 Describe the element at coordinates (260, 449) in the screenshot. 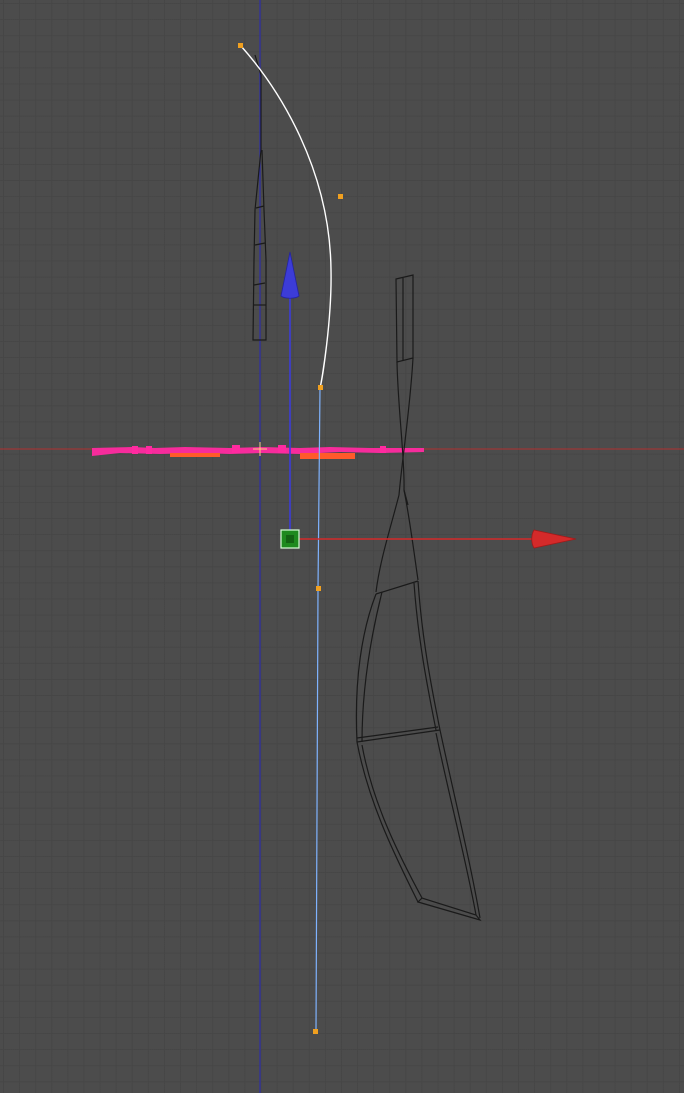

I see `3d-cursor-icon` at that location.